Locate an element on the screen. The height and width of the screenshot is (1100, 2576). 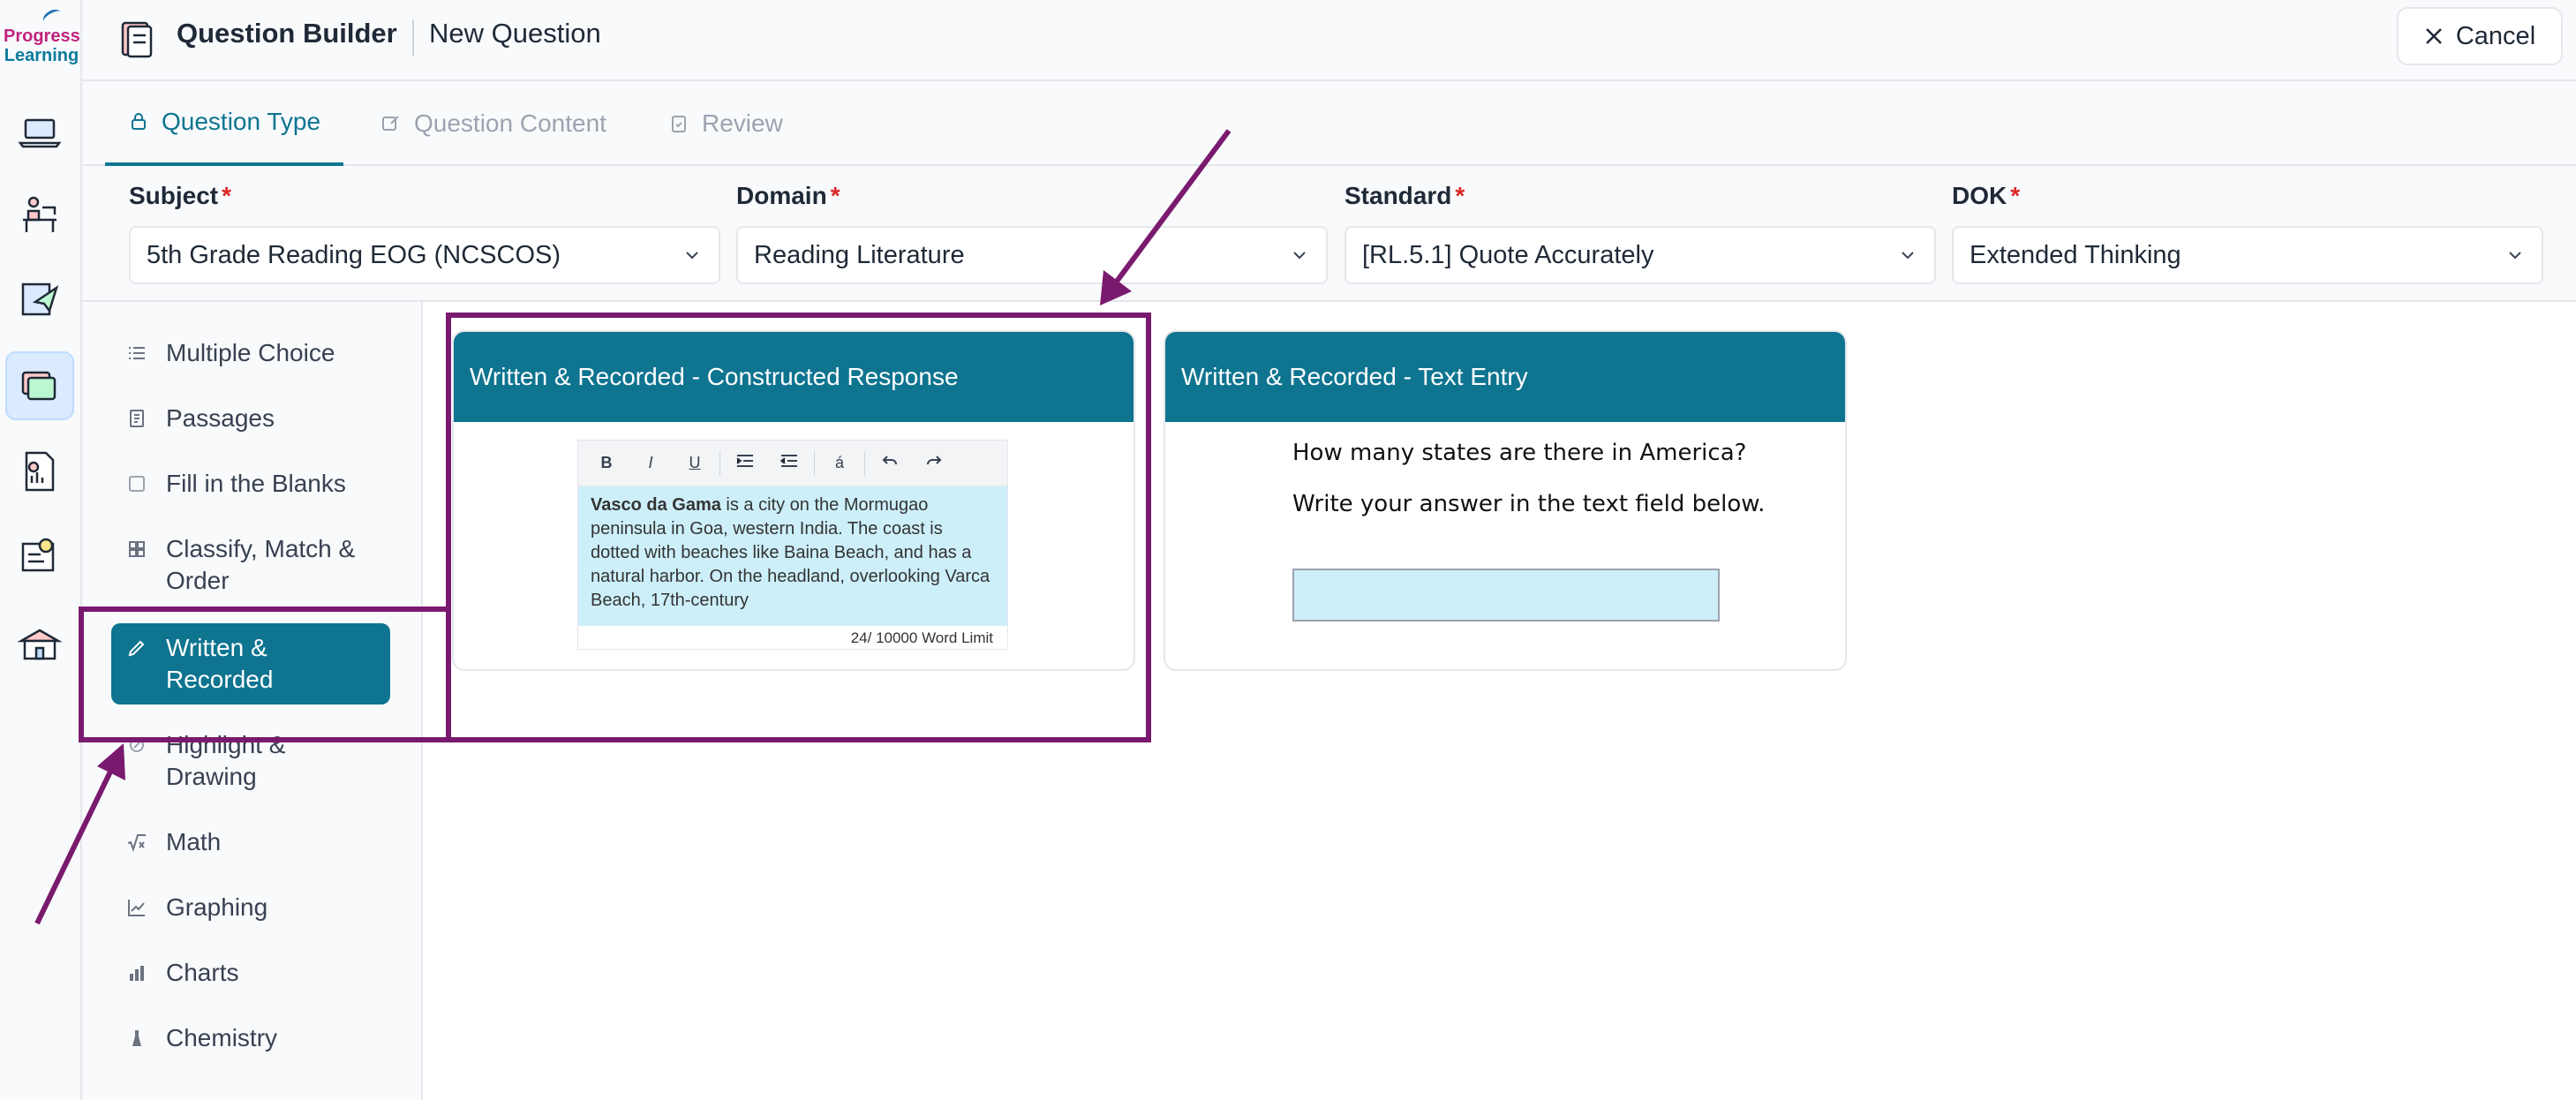
editor-bold-text: Vasco da Gama is located at coordinates (656, 505).